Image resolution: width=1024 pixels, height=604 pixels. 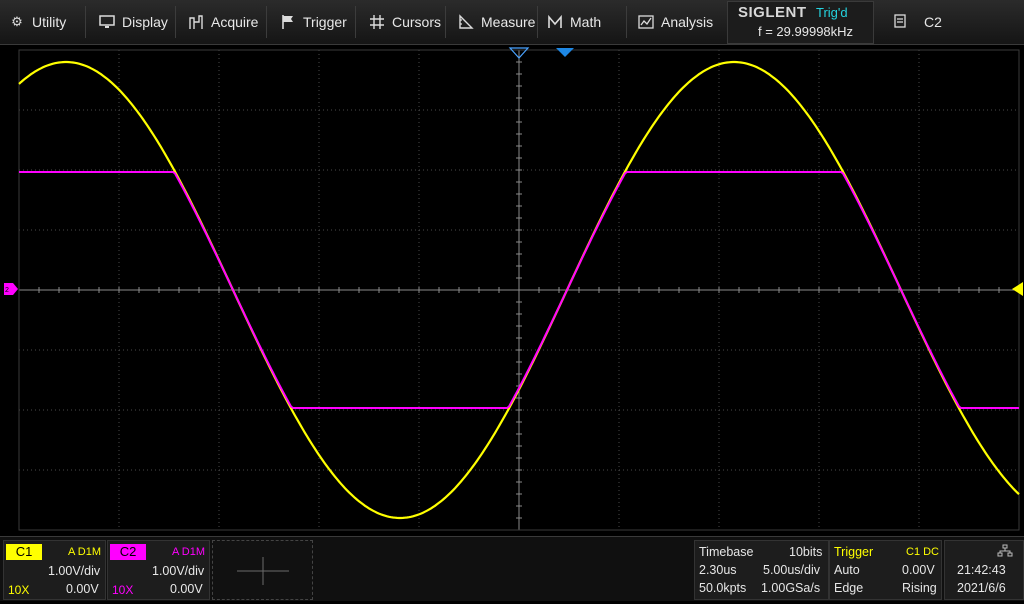 I want to click on clock-time: 21:42:43, so click(x=981, y=570).